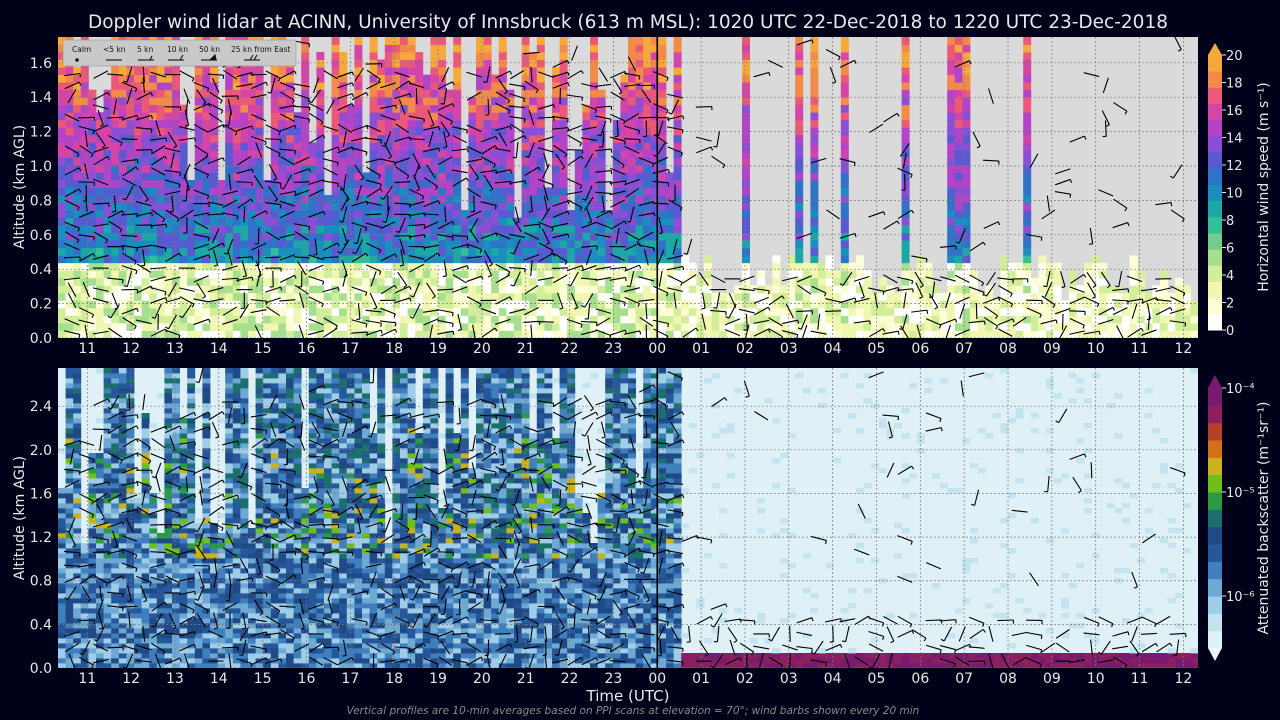  I want to click on colorbar-tick-label: 18, so click(1234, 84).